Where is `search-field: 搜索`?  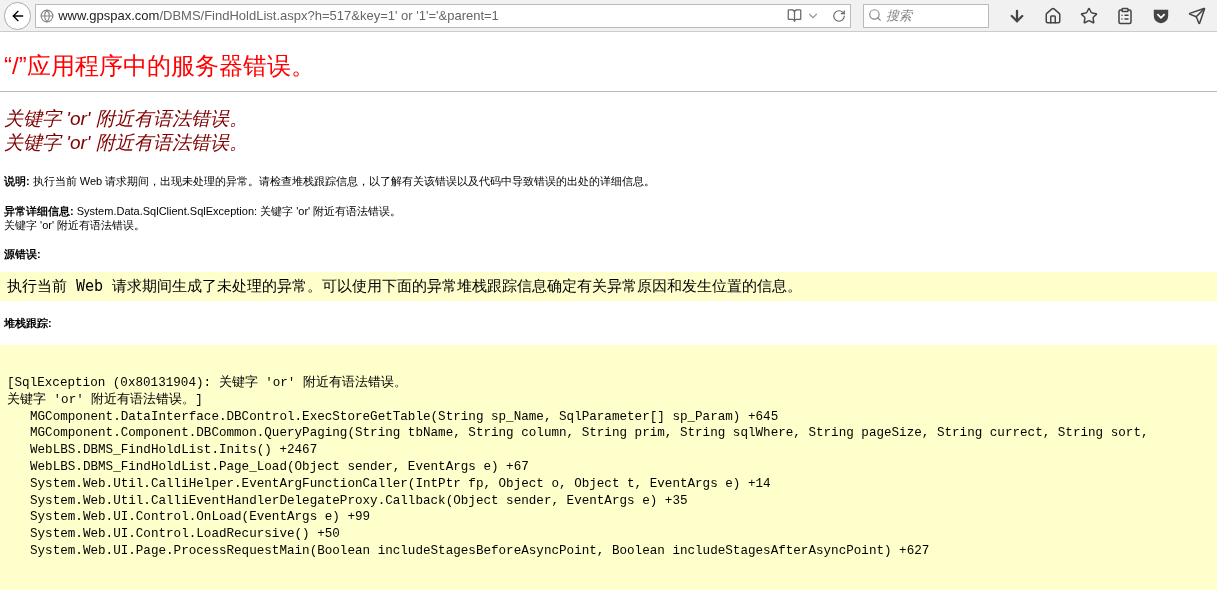
search-field: 搜索 is located at coordinates (926, 15).